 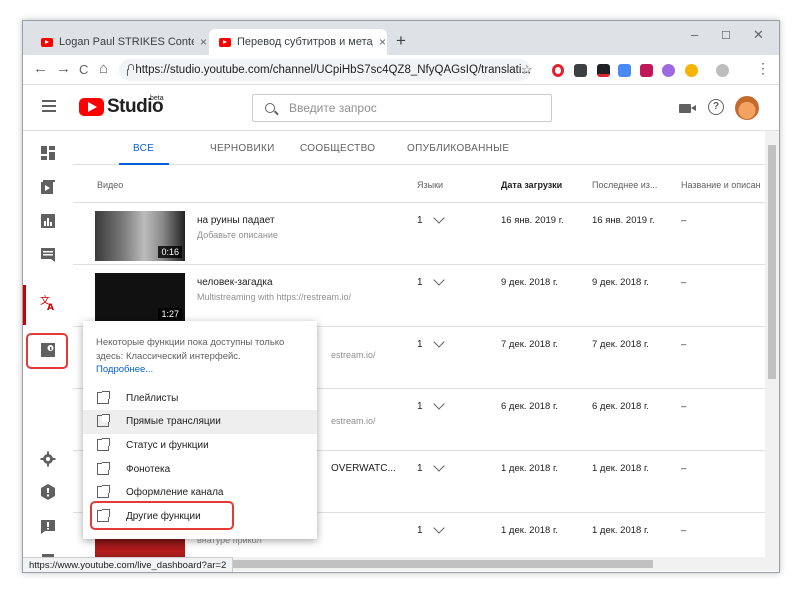 I want to click on menu-item-label: Прямые трансляции, so click(x=173, y=421).